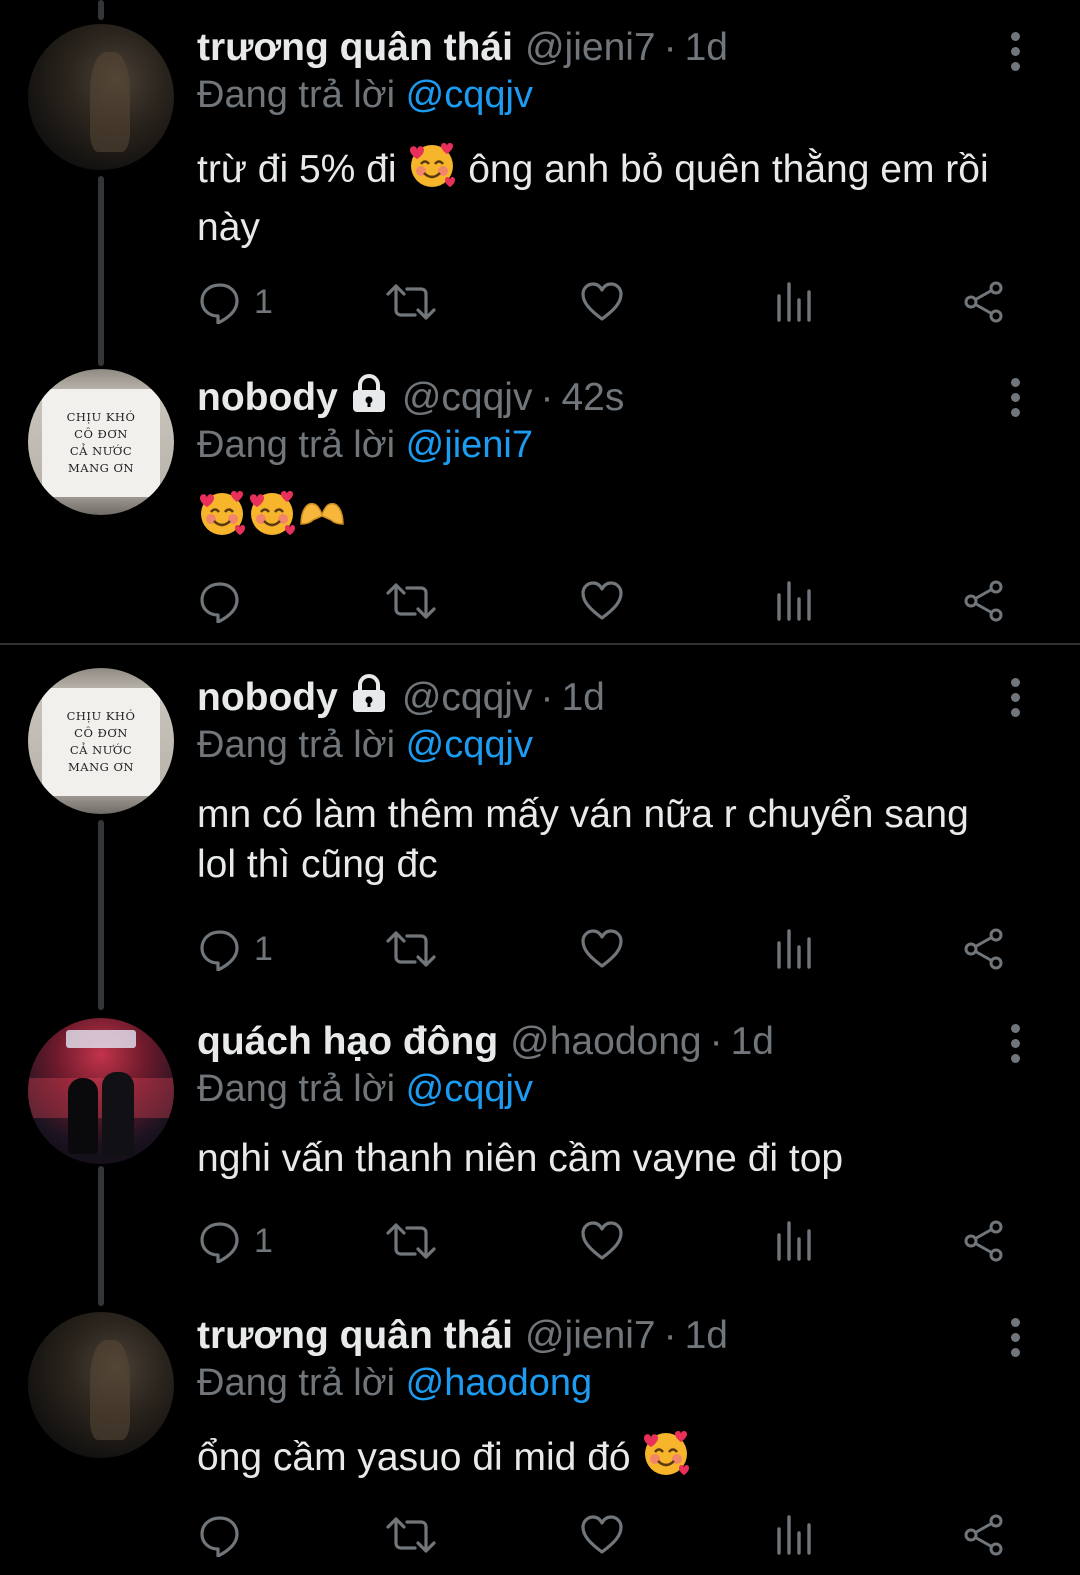  I want to click on tweet-actions, so click(540, 601).